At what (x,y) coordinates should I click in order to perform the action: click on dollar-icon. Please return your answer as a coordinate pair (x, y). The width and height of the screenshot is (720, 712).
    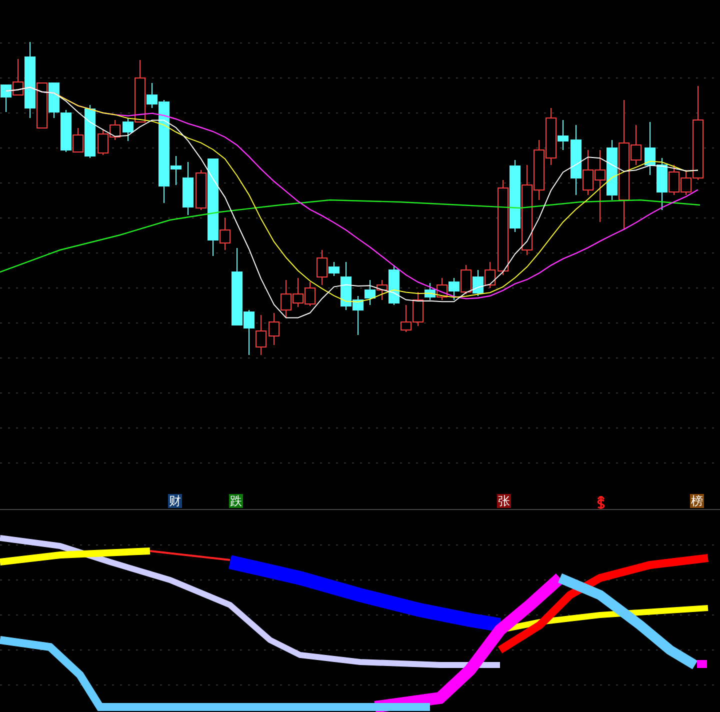
    Looking at the image, I should click on (601, 502).